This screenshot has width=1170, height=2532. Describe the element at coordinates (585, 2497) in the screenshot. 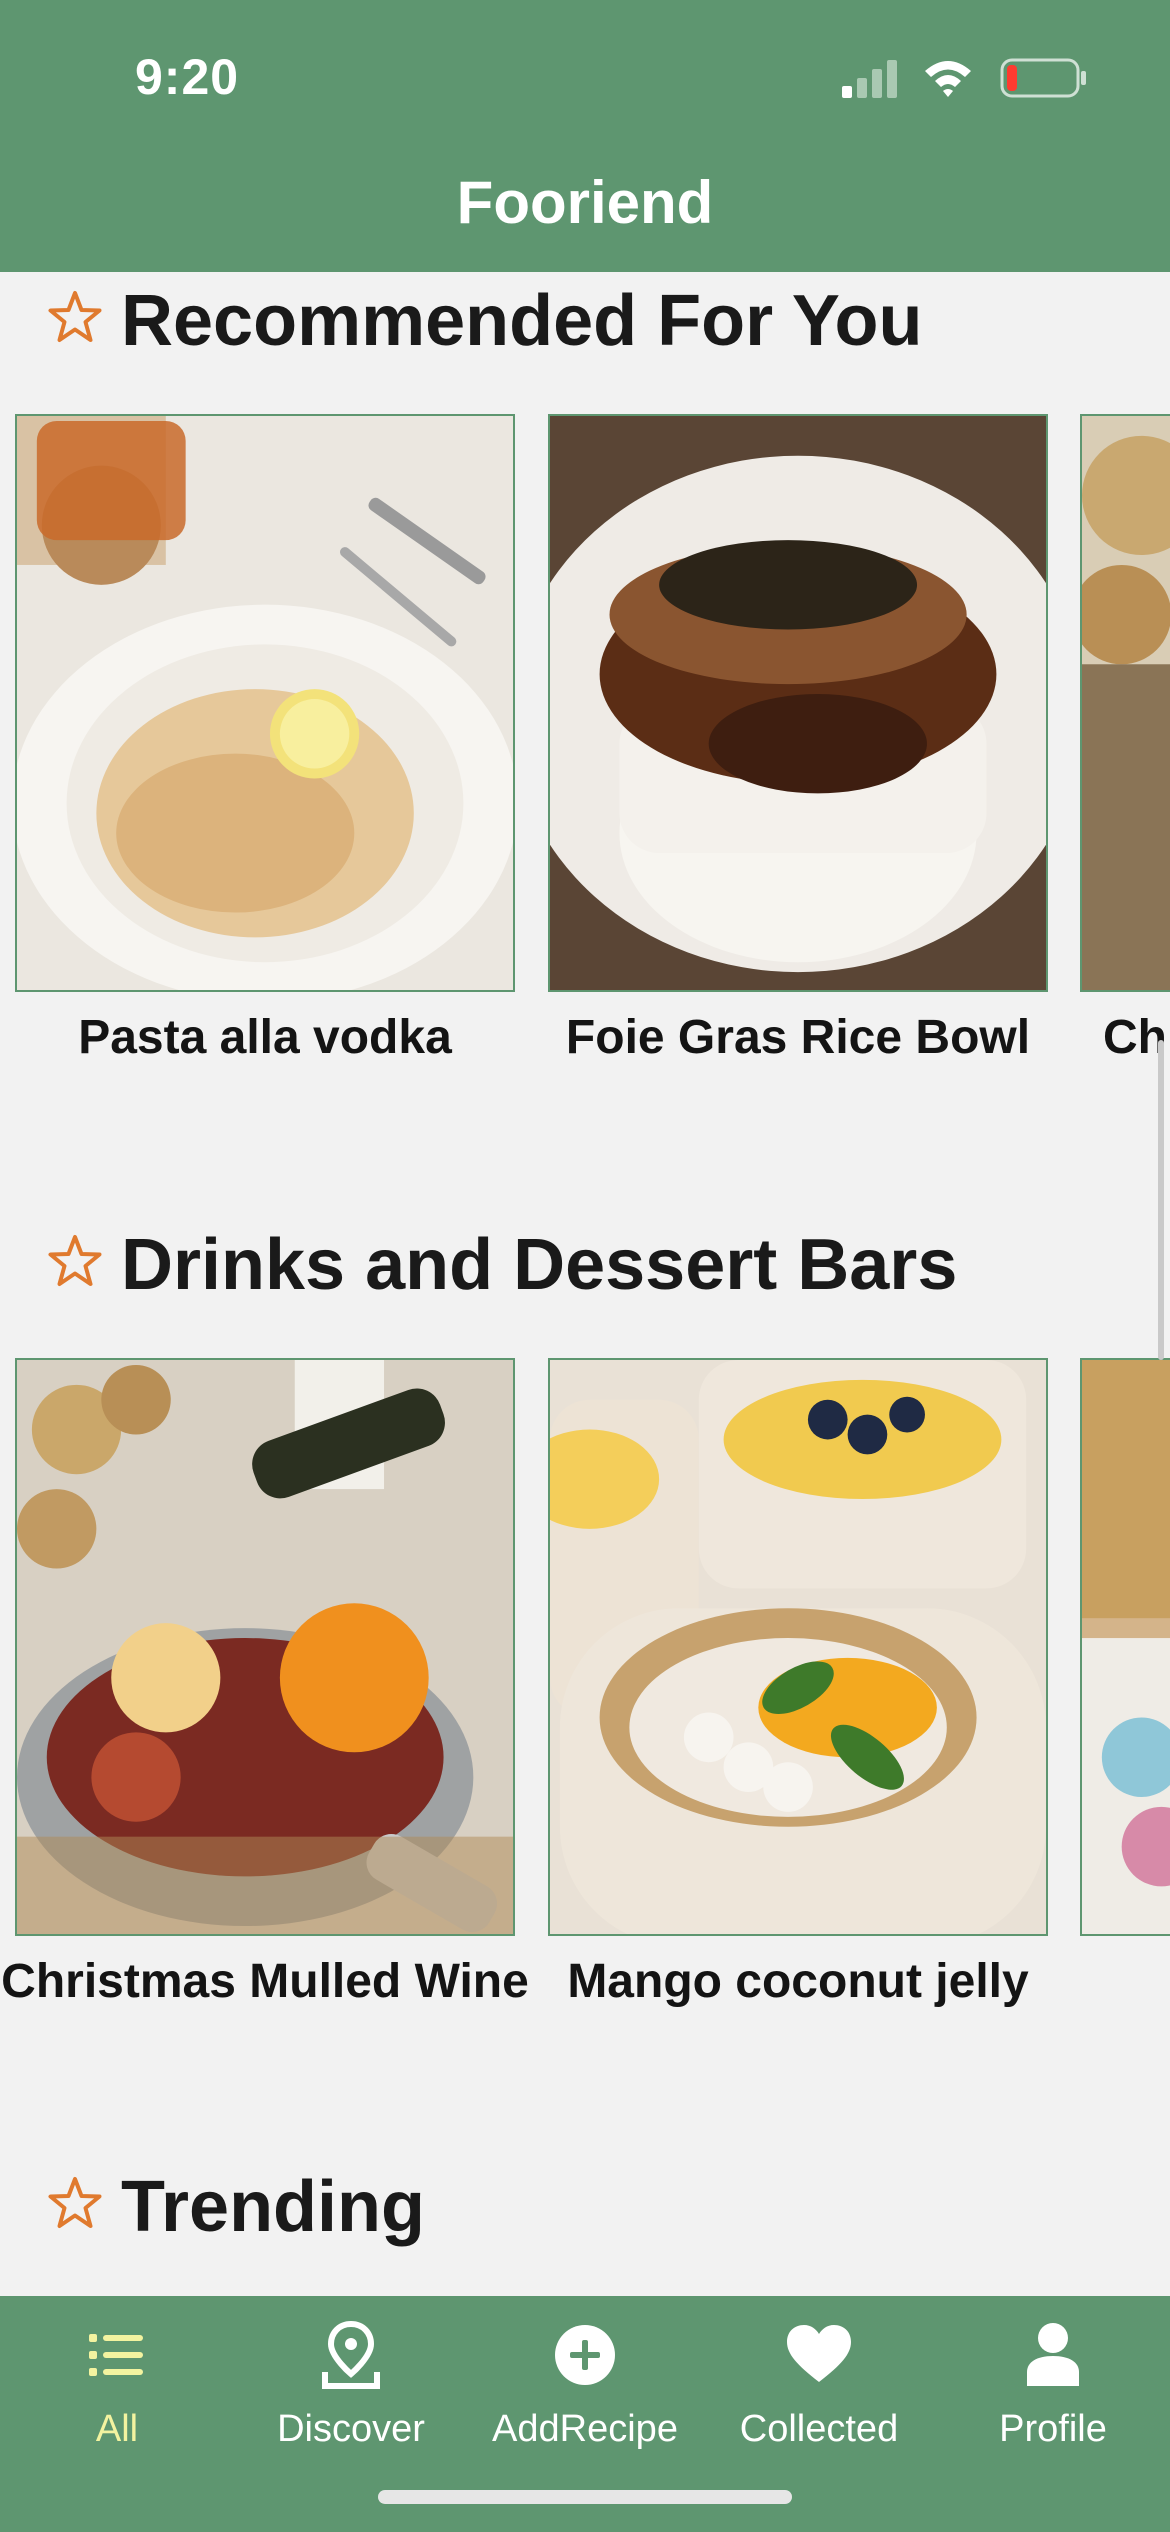

I see `home-indicator` at that location.